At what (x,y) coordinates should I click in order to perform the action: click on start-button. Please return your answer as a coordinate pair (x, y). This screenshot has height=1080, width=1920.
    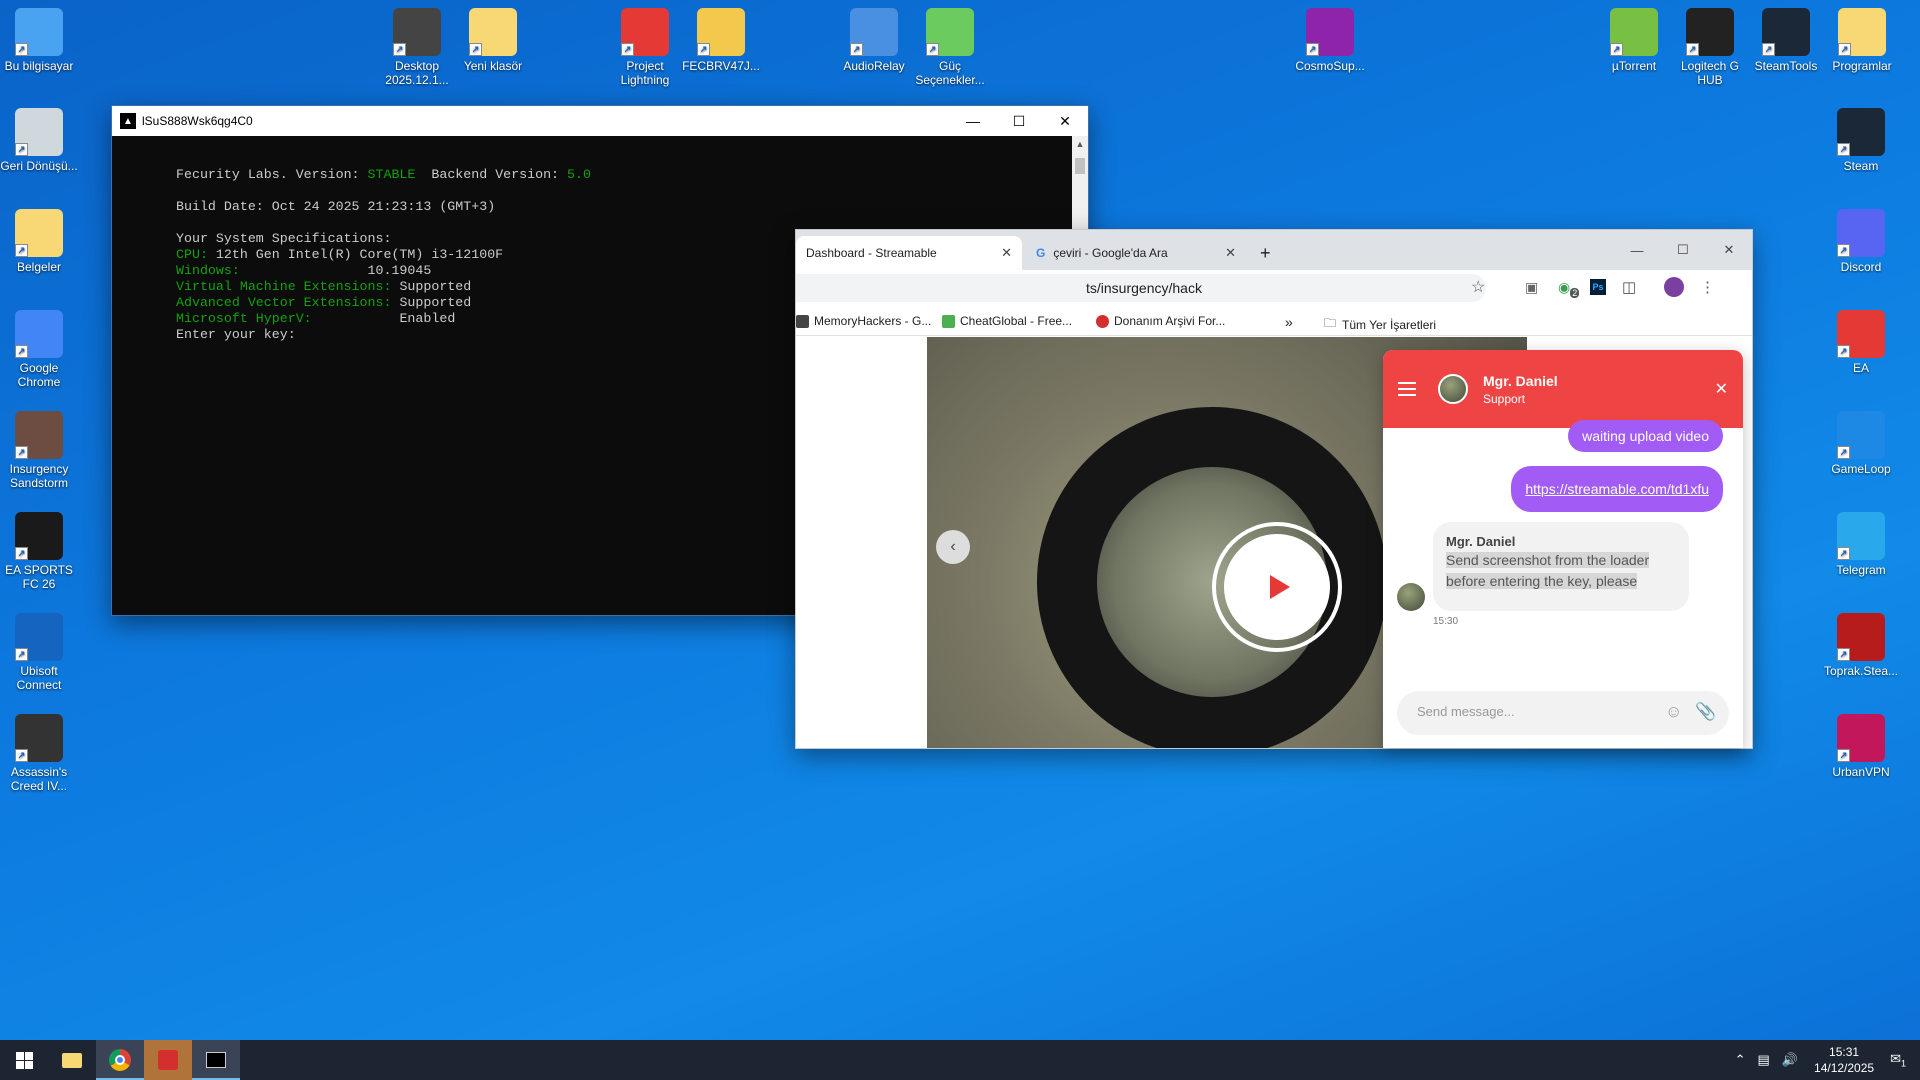
    Looking at the image, I should click on (24, 1060).